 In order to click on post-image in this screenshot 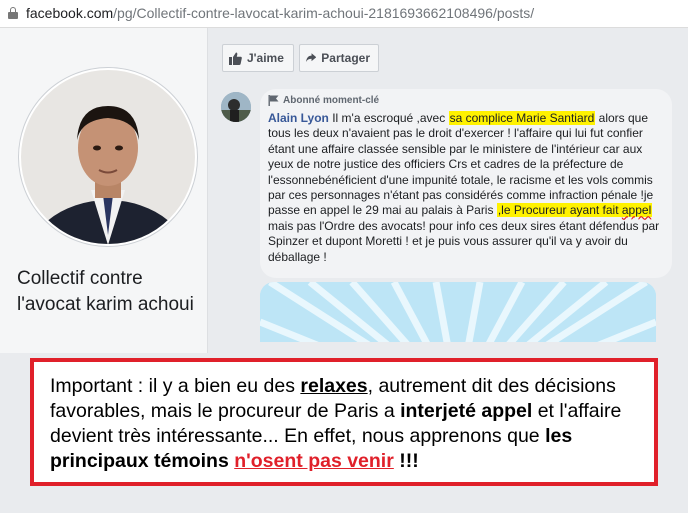, I will do `click(458, 312)`.